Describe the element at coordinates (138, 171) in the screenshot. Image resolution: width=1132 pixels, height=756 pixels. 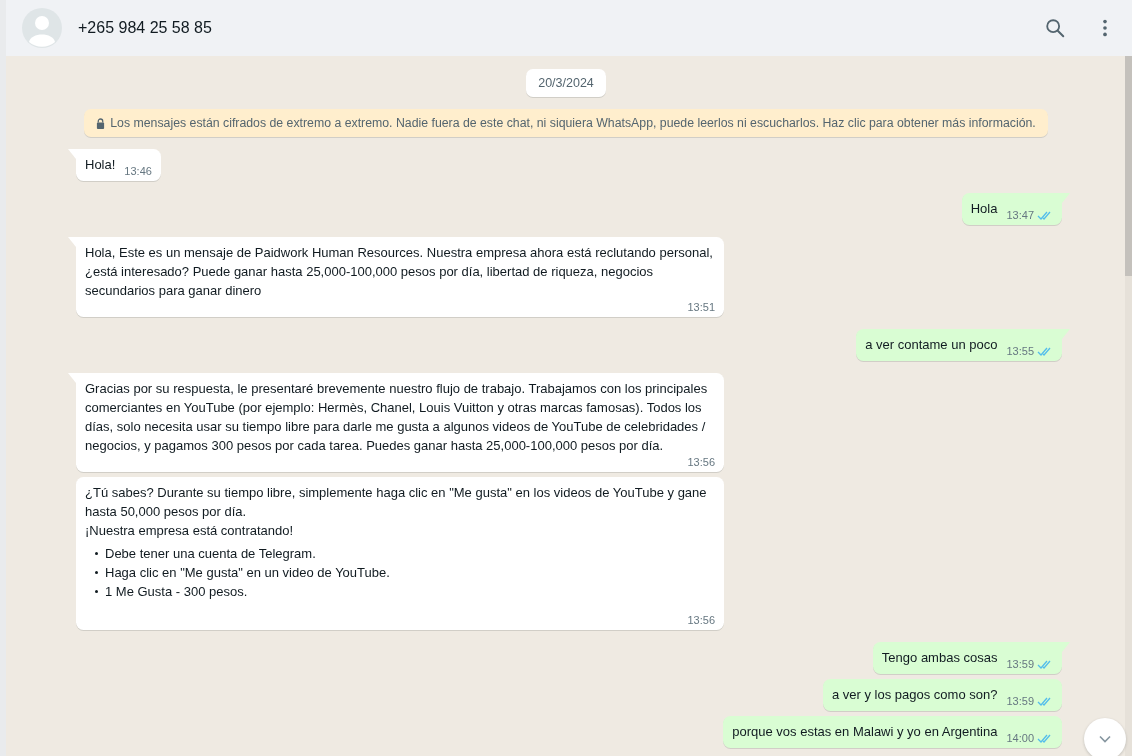
I see `message-time: 13:46` at that location.